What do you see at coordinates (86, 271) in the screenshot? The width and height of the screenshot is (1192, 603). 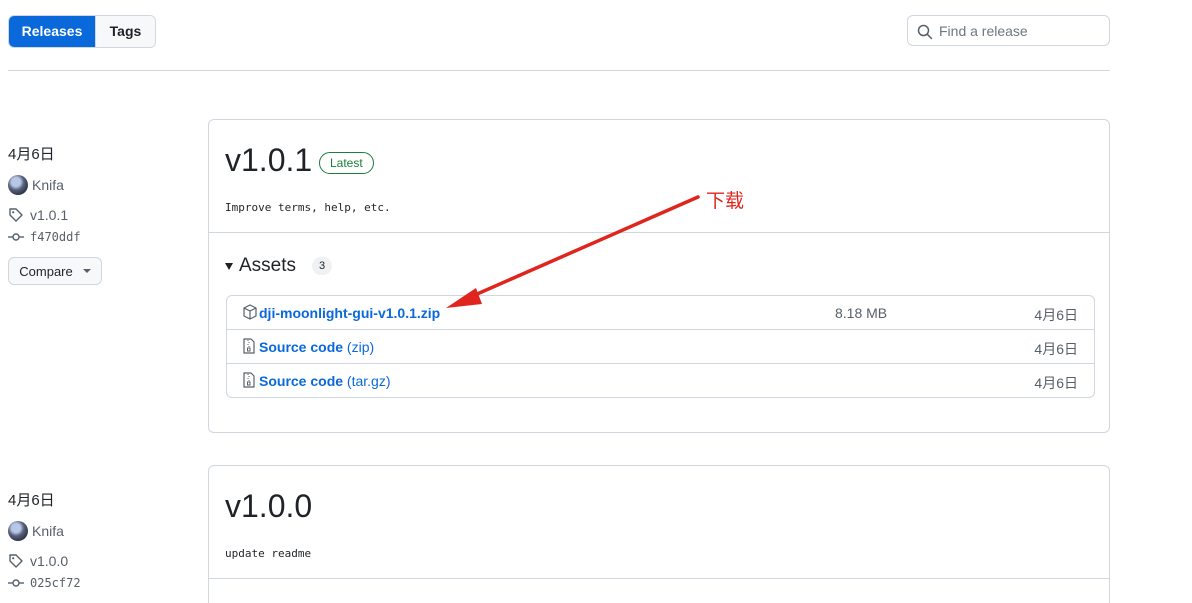 I see `caret-down-icon` at bounding box center [86, 271].